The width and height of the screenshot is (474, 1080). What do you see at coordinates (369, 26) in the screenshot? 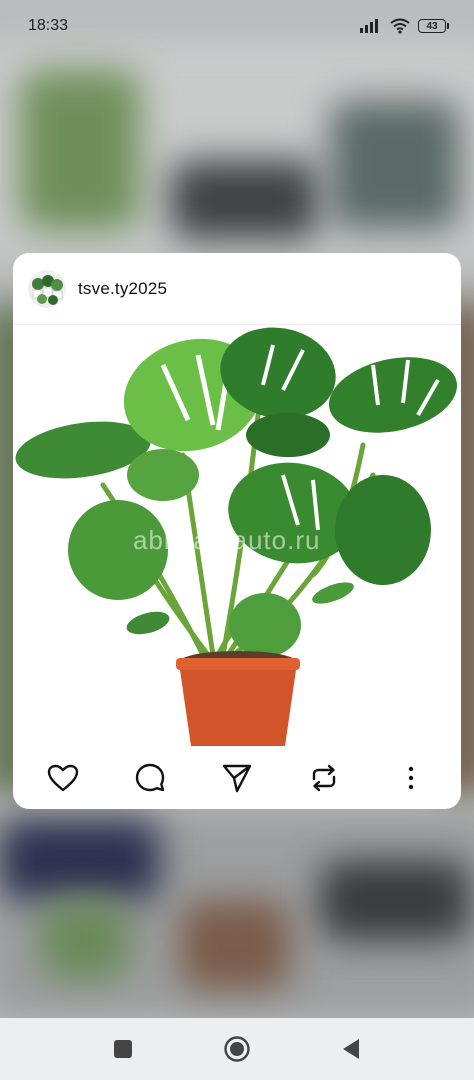
I see `signal-icon` at bounding box center [369, 26].